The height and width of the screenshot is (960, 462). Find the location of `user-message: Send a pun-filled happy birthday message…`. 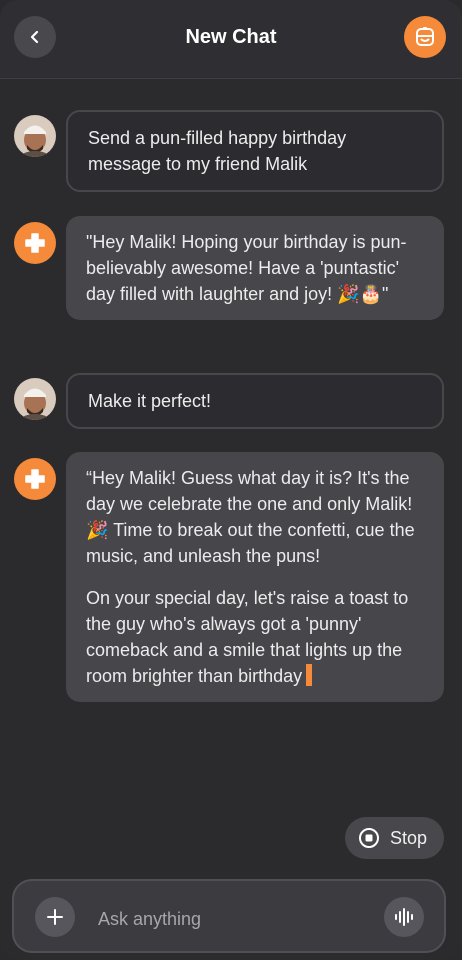

user-message: Send a pun-filled happy birthday message… is located at coordinates (255, 151).